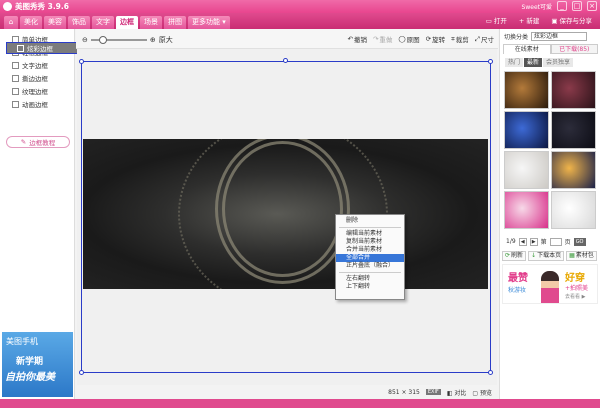 This screenshot has height=408, width=600. What do you see at coordinates (287, 39) in the screenshot?
I see `canvas-toolbar: ⊖ ⊕ 原大 ↶ 撤销 ↷ 重做 ◯ 原图 ⟳ 旋转 ⌗ 裁剪 ⤢ 尺寸` at bounding box center [287, 39].